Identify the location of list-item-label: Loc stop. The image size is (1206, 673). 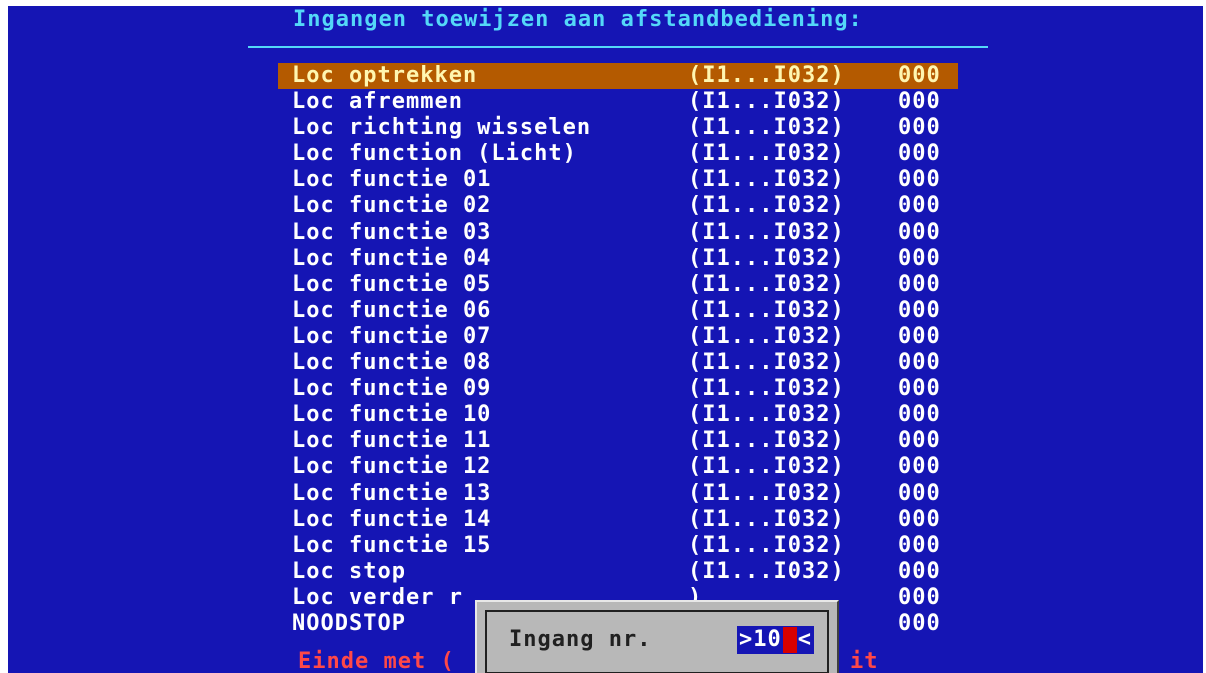
(349, 571).